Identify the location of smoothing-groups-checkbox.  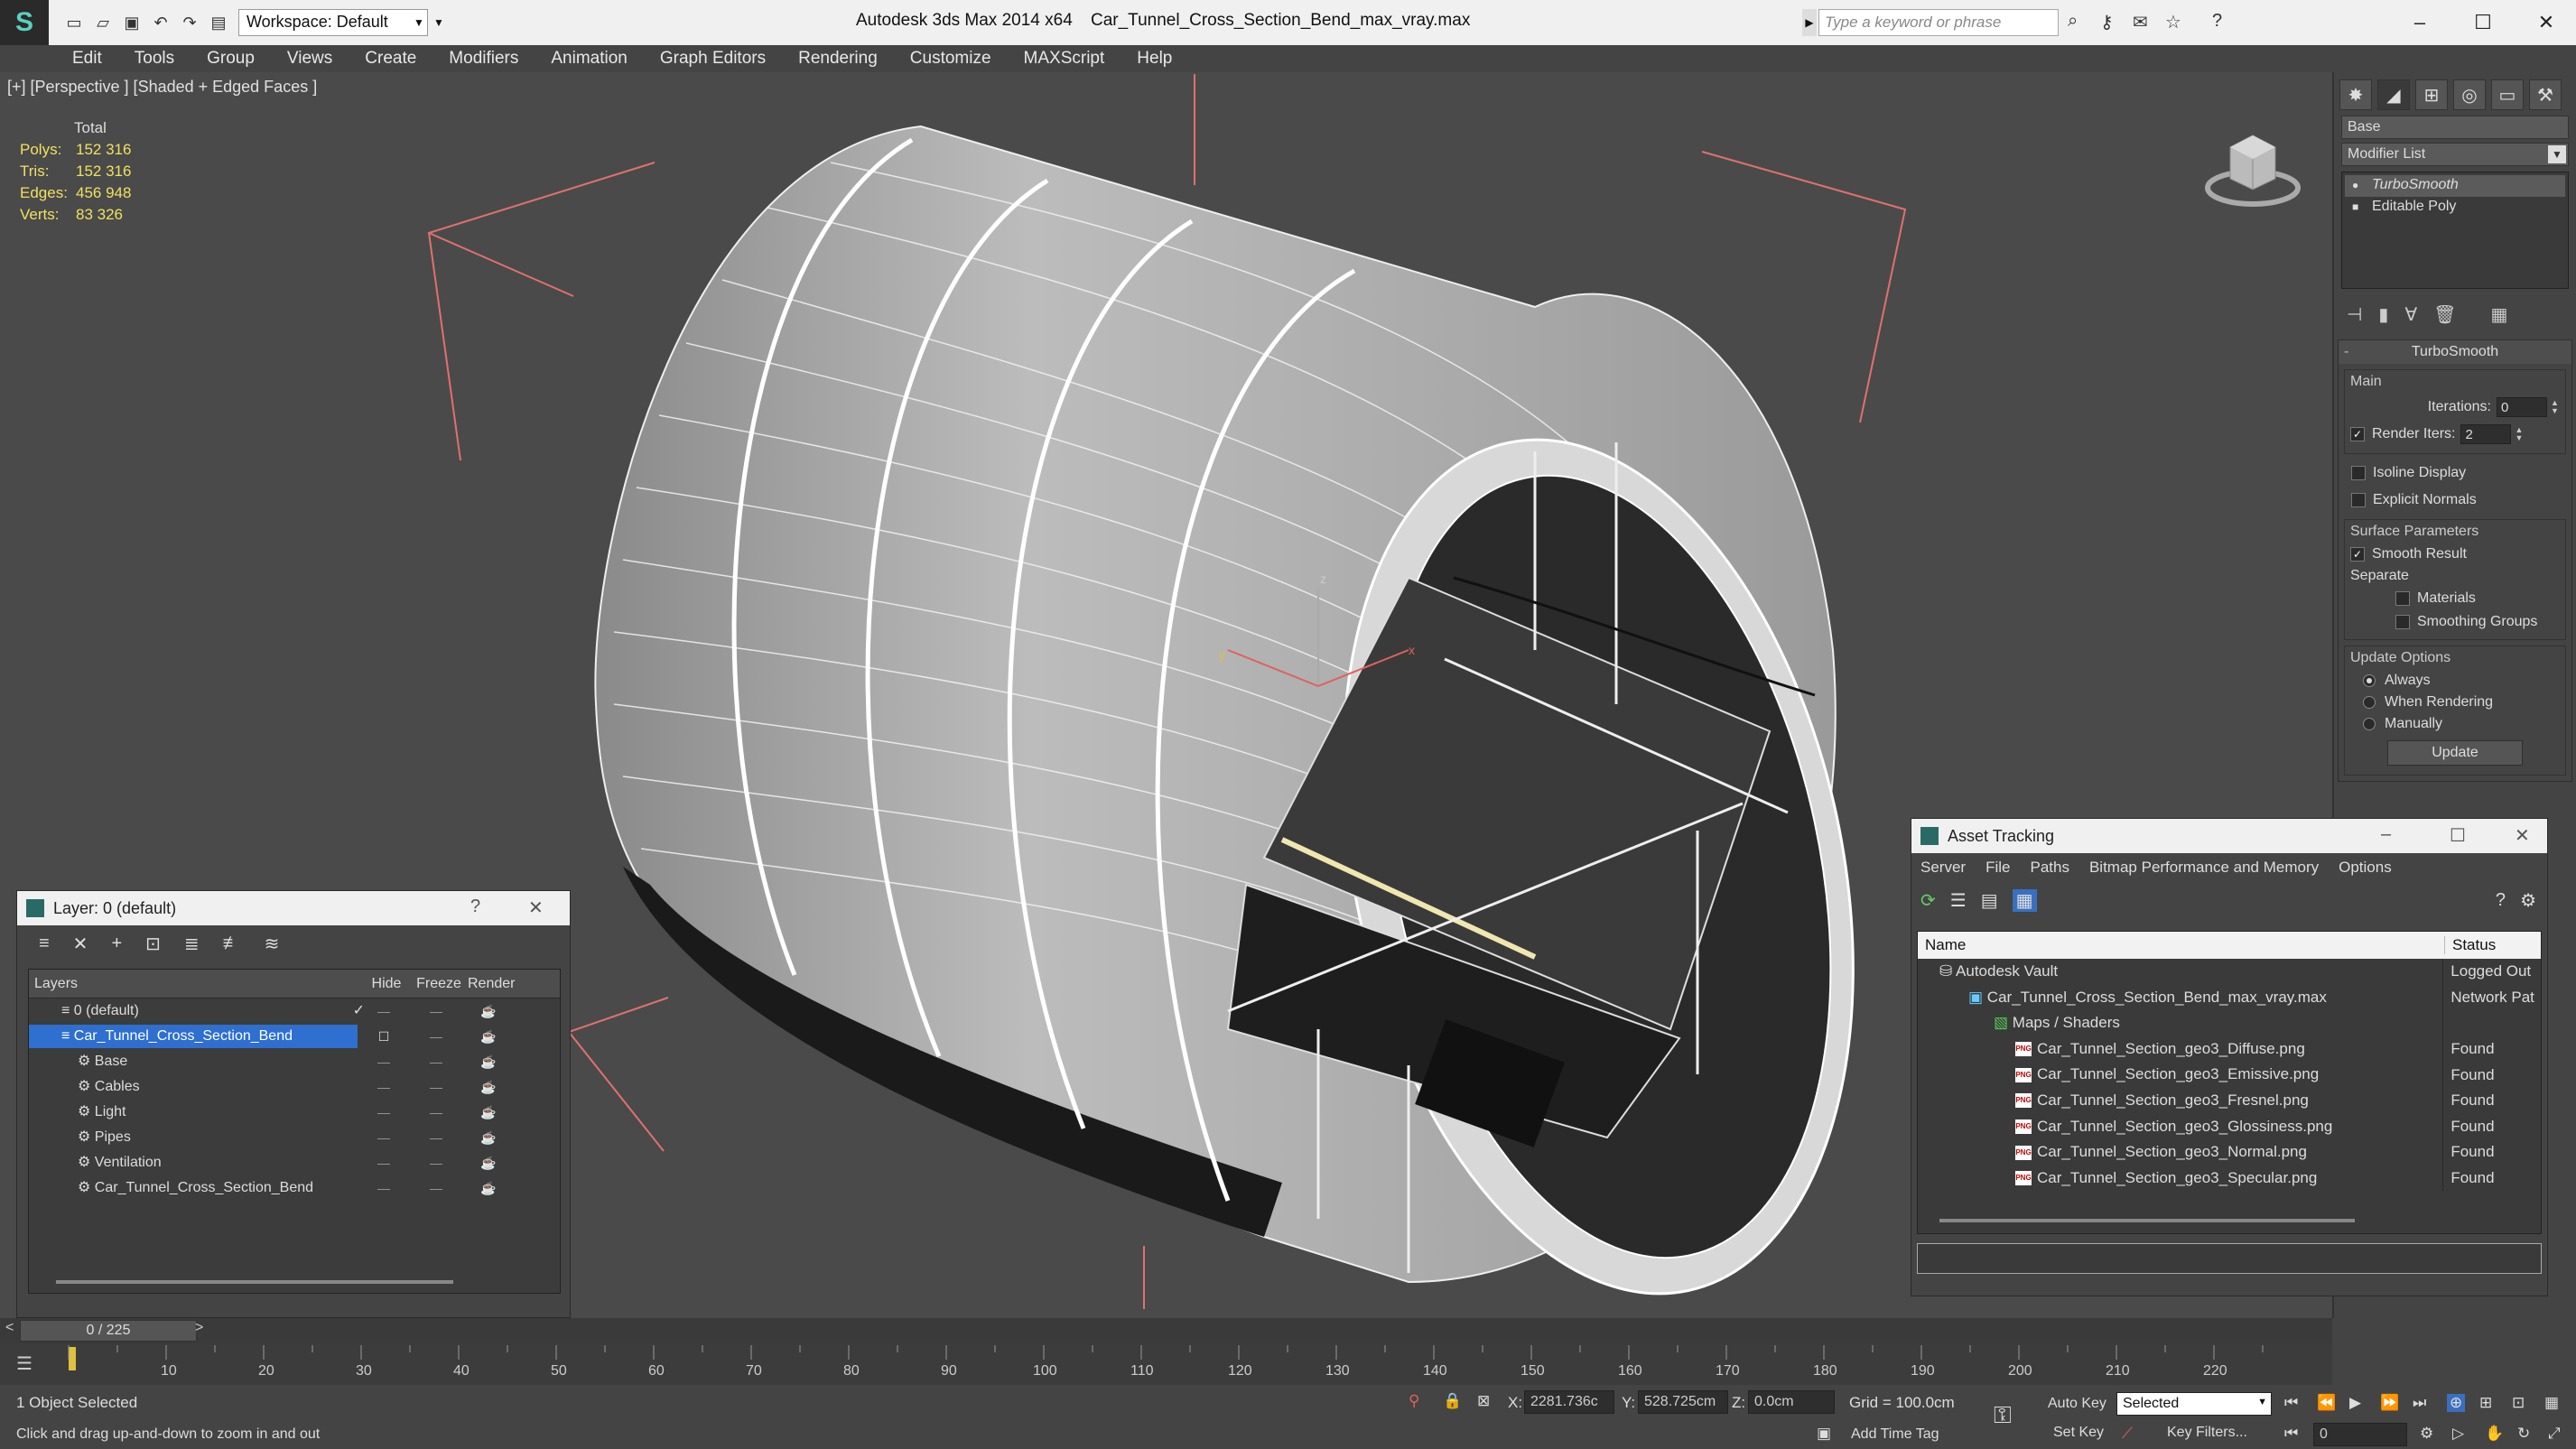
(2402, 622).